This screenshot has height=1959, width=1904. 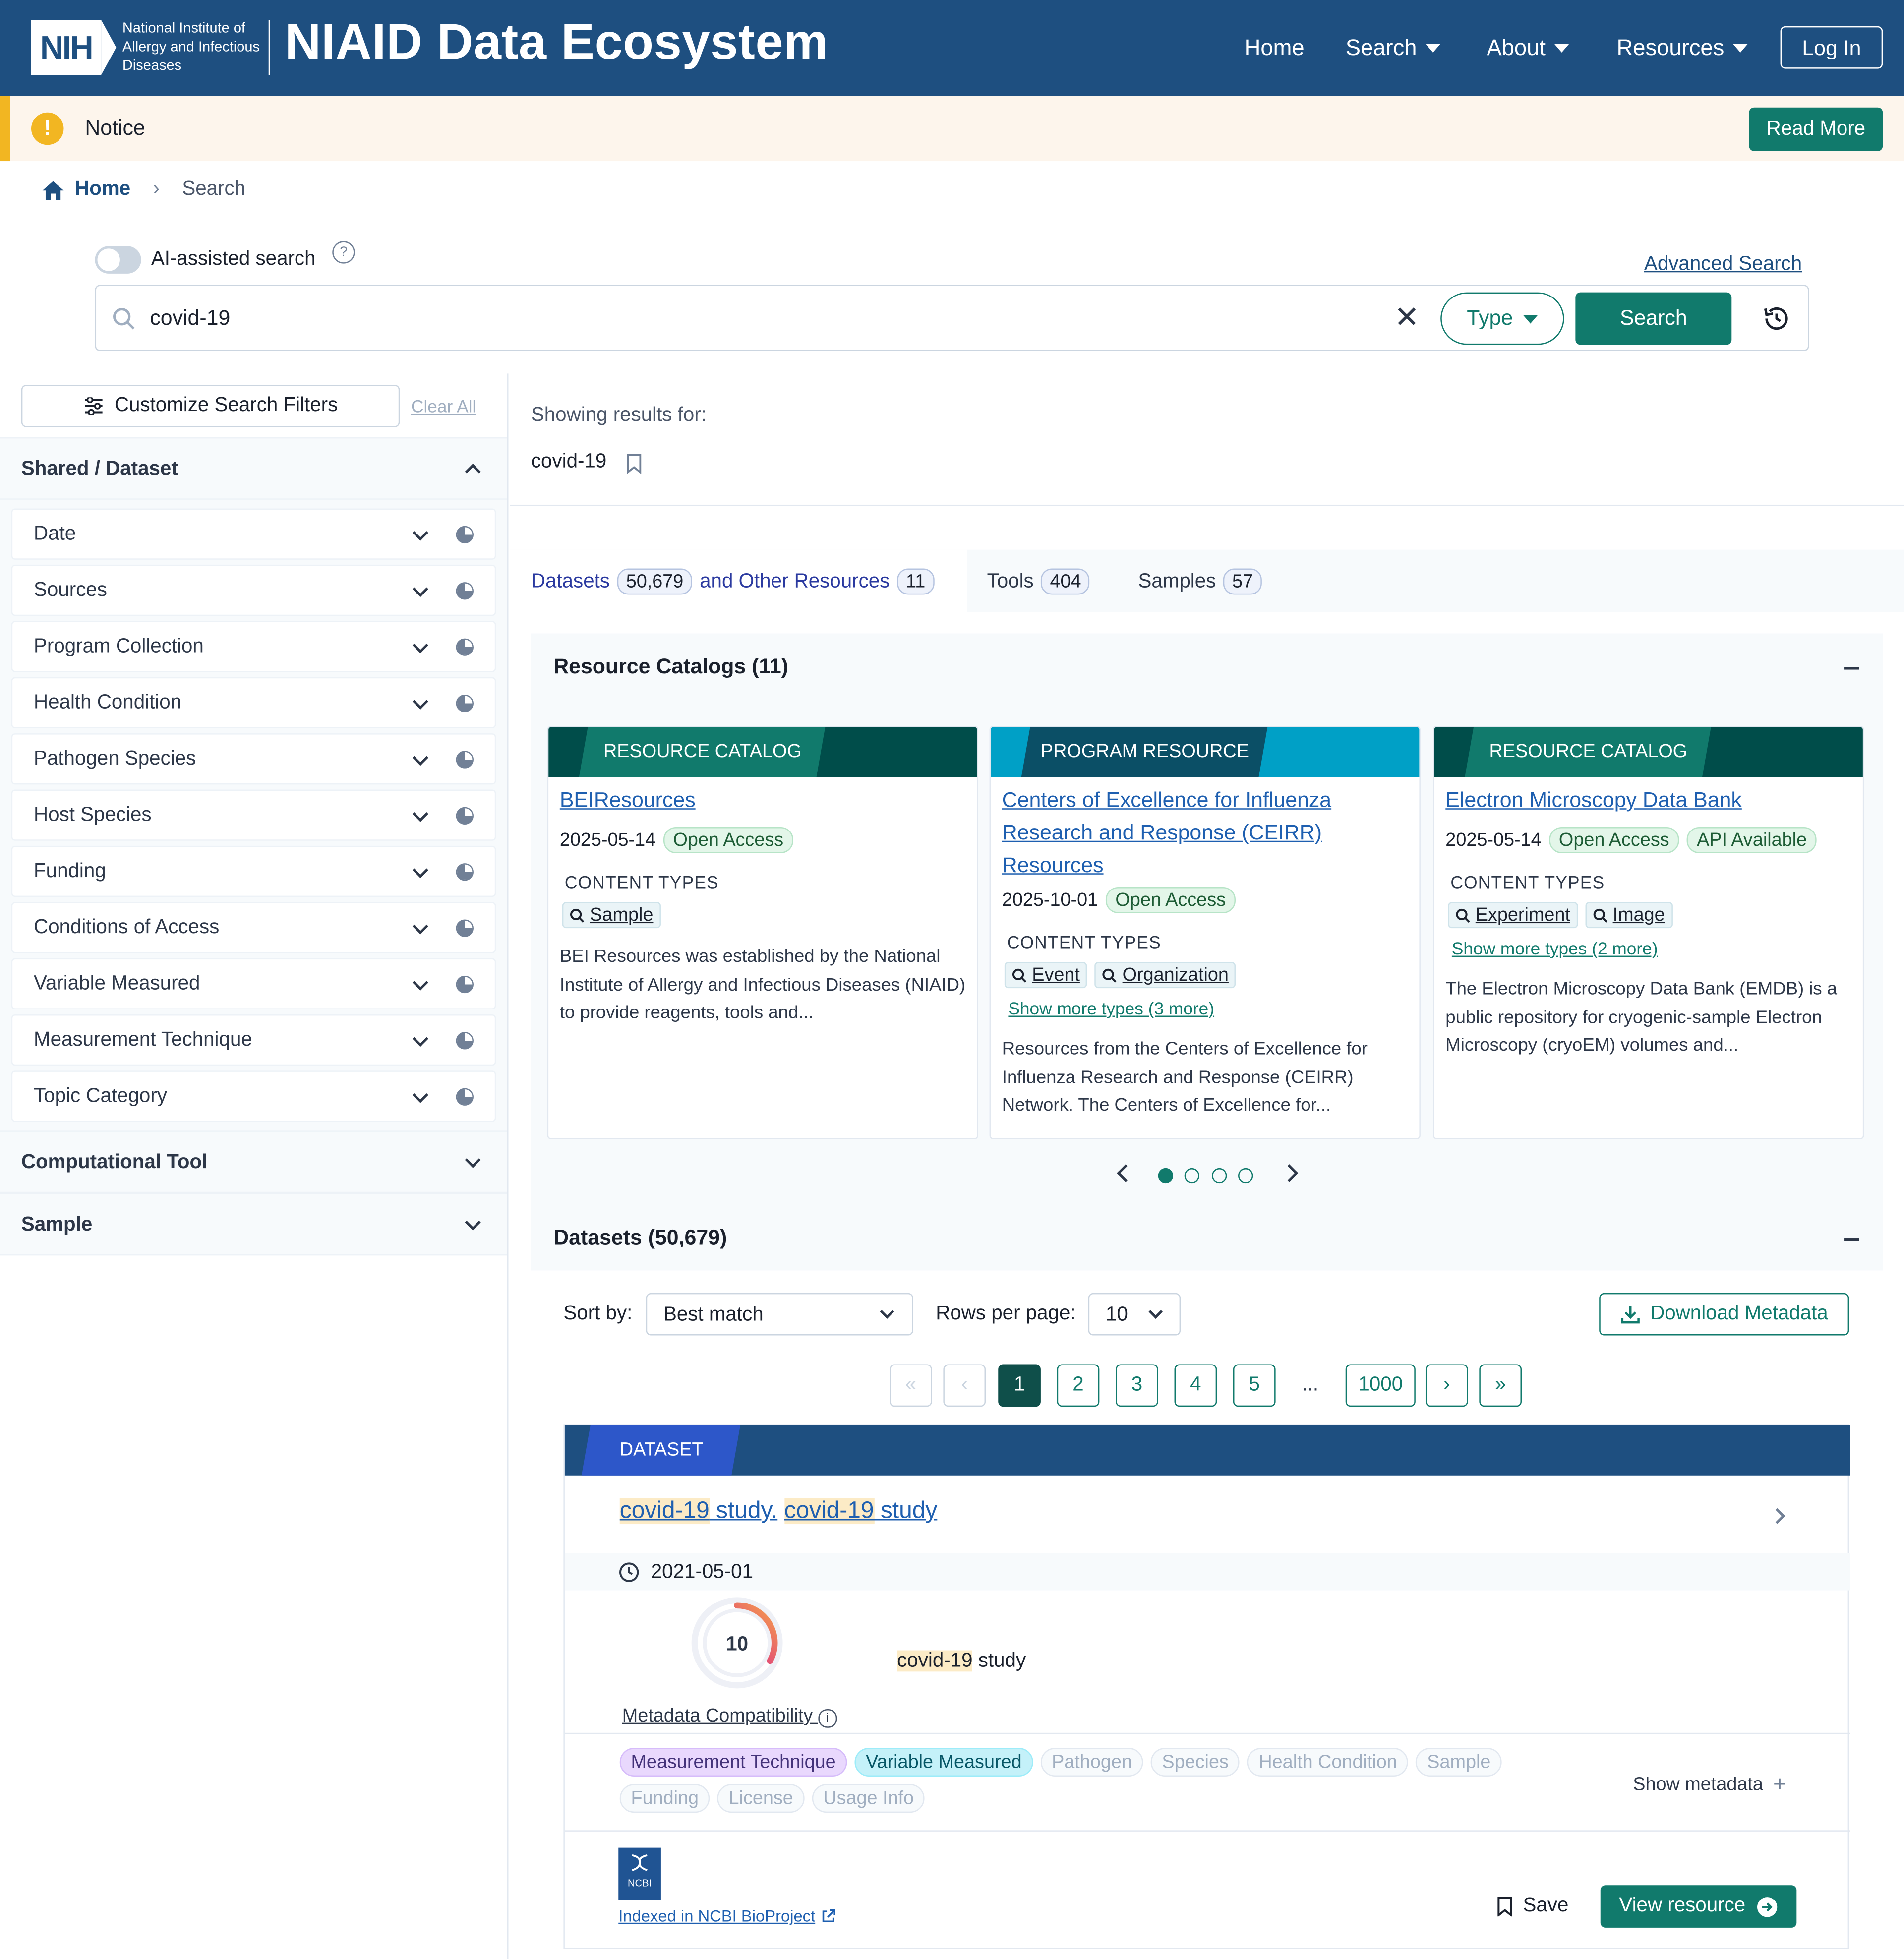 I want to click on content-type-tag: Image, so click(x=1628, y=916).